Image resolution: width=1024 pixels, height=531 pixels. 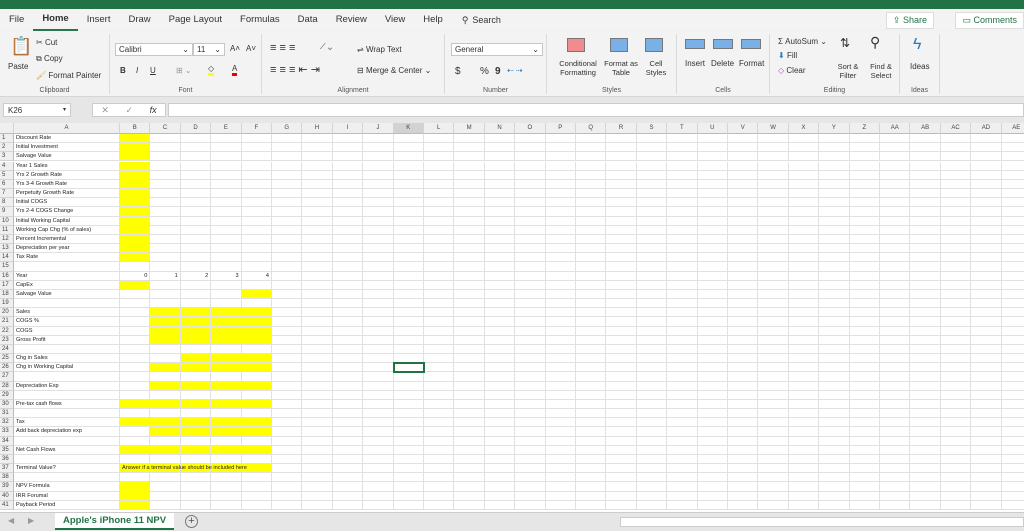 I want to click on row-header: 7, so click(x=7, y=194).